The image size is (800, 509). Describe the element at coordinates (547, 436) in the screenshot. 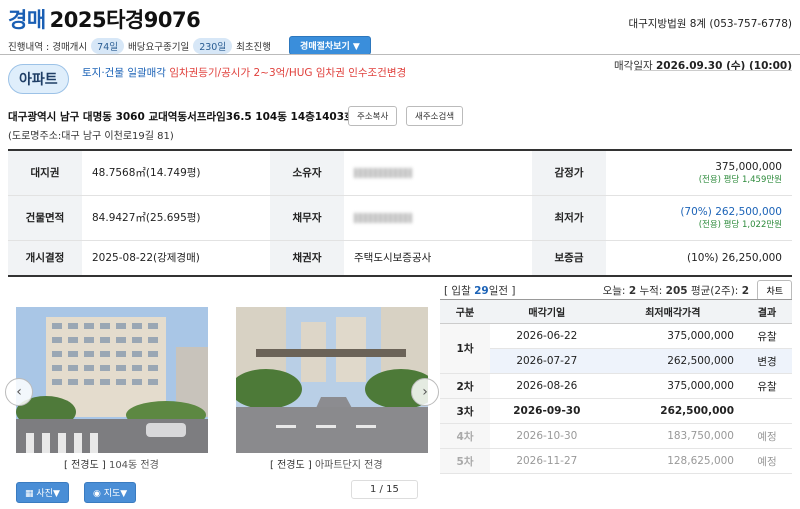

I see `date-cell: 2026-10-30` at that location.